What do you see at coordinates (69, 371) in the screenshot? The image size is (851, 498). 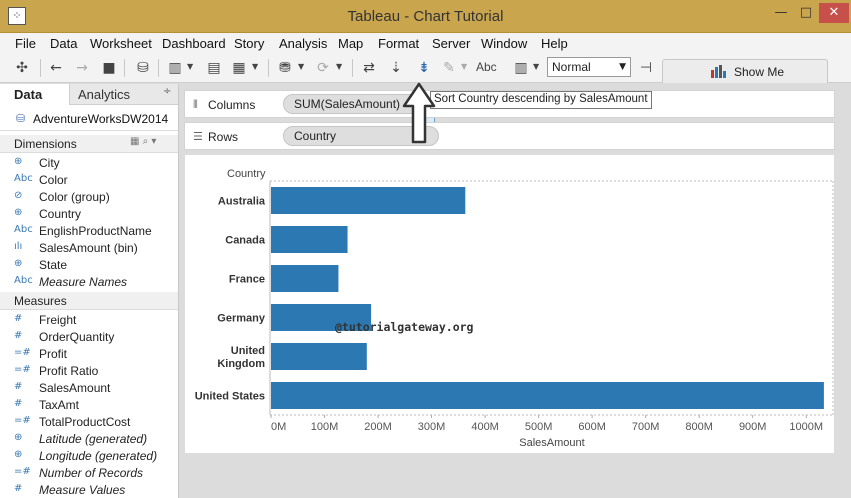 I see `field-name: Profit Ratio` at bounding box center [69, 371].